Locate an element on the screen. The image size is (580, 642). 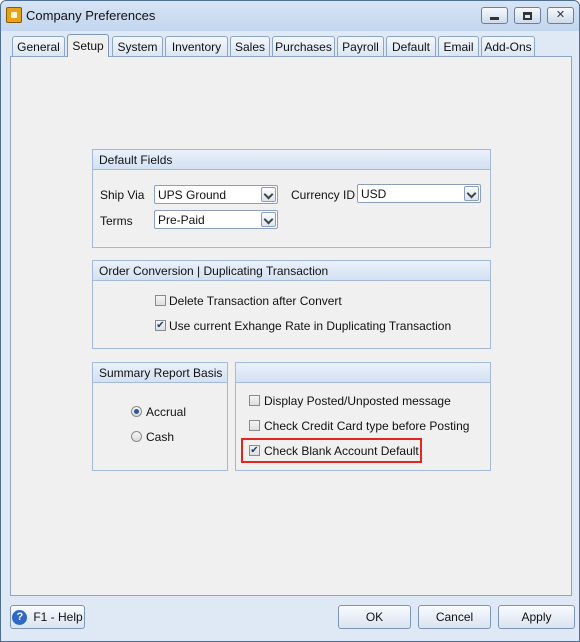
help-label: F1 - Help is located at coordinates (58, 617).